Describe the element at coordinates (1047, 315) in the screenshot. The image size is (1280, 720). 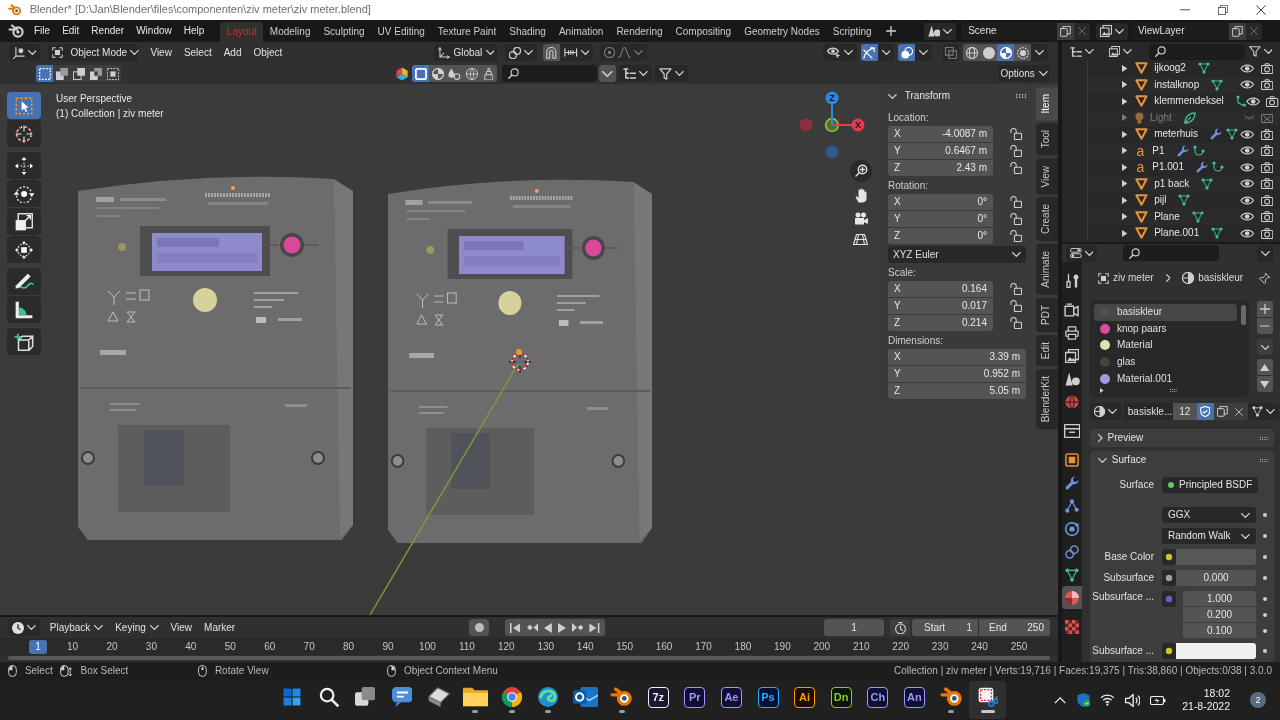
I see `sidebar-tab: PDT` at that location.